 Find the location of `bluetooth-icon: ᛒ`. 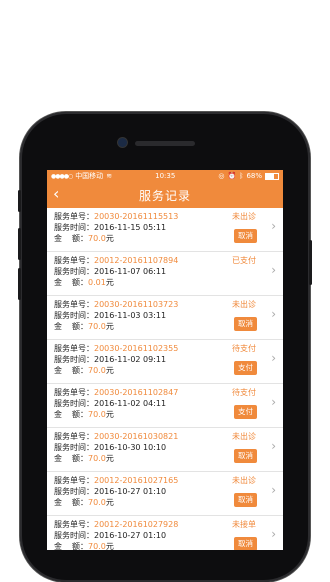

bluetooth-icon: ᛒ is located at coordinates (241, 176).